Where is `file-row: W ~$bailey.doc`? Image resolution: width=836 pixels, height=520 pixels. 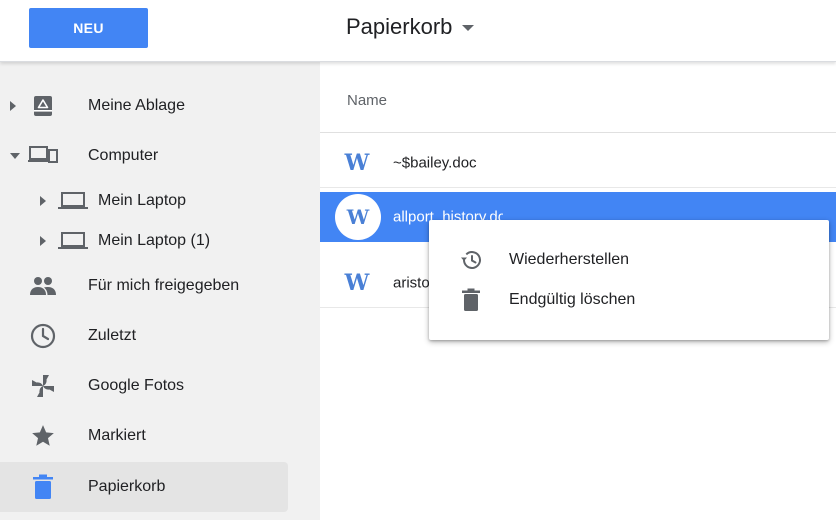 file-row: W ~$bailey.doc is located at coordinates (578, 163).